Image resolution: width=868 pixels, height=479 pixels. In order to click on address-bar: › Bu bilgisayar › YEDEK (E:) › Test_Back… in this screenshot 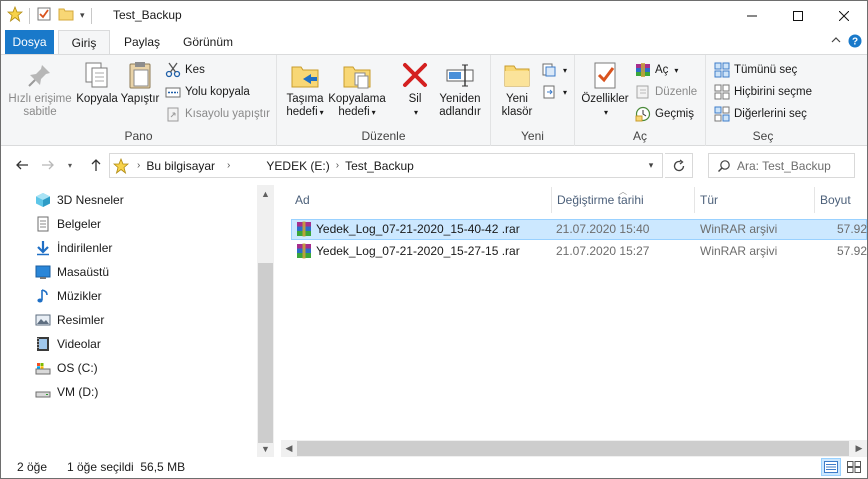, I will do `click(386, 165)`.